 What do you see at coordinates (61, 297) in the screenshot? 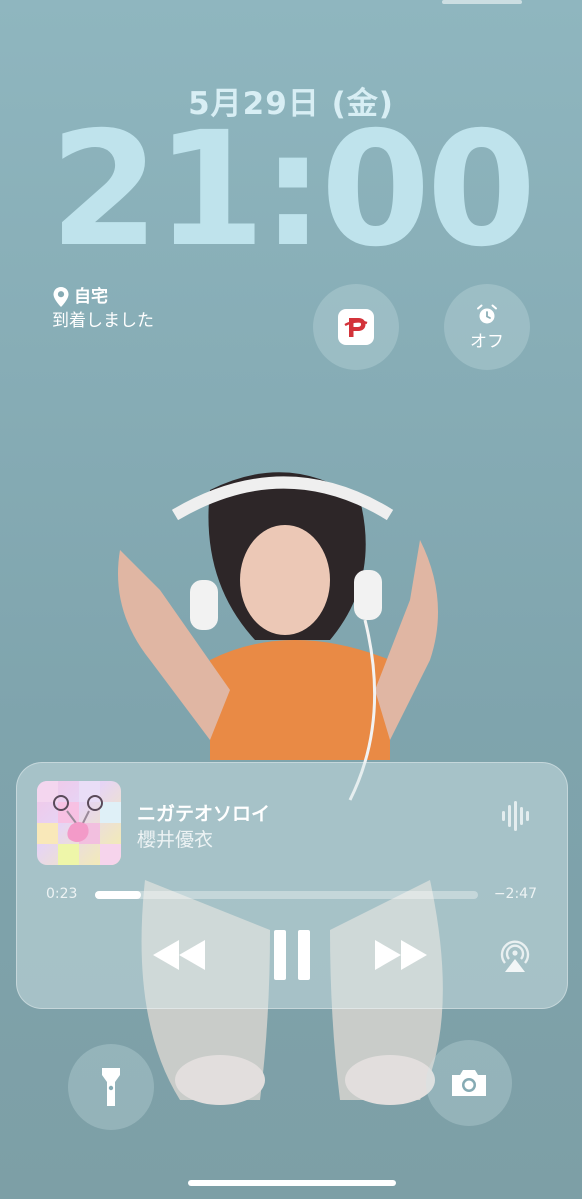
I see `location-pin-icon` at bounding box center [61, 297].